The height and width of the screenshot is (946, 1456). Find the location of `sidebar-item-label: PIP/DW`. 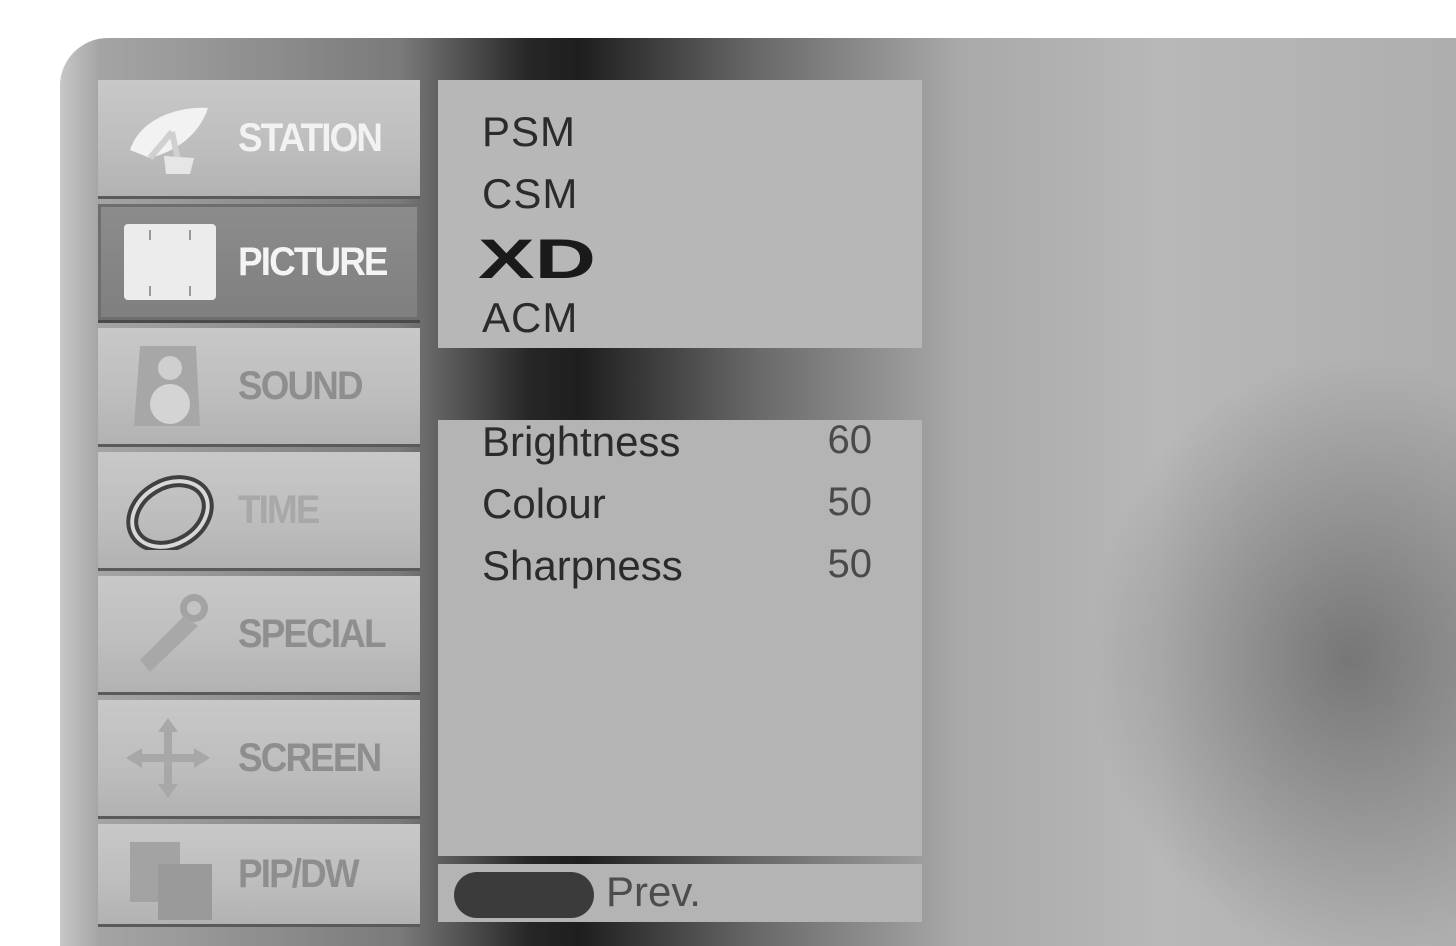

sidebar-item-label: PIP/DW is located at coordinates (299, 874).